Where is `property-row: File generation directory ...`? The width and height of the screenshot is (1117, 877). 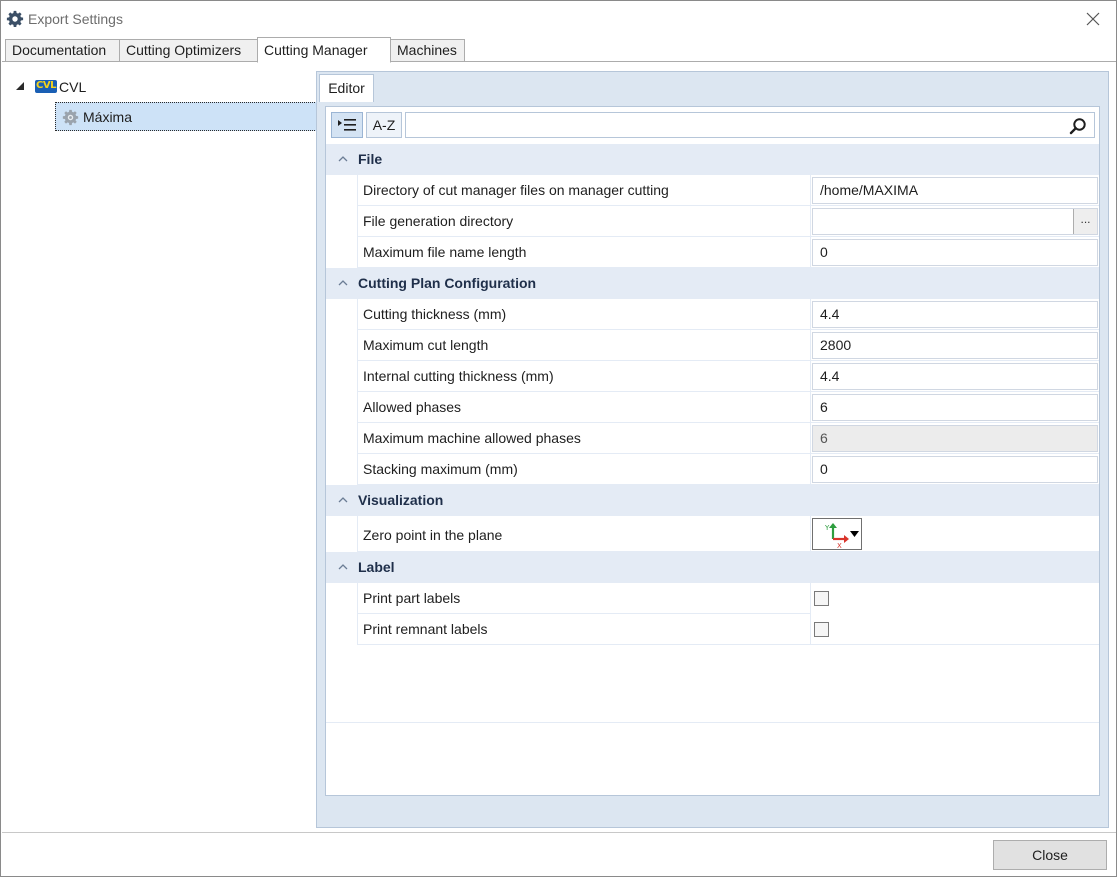
property-row: File generation directory ... is located at coordinates (712, 221).